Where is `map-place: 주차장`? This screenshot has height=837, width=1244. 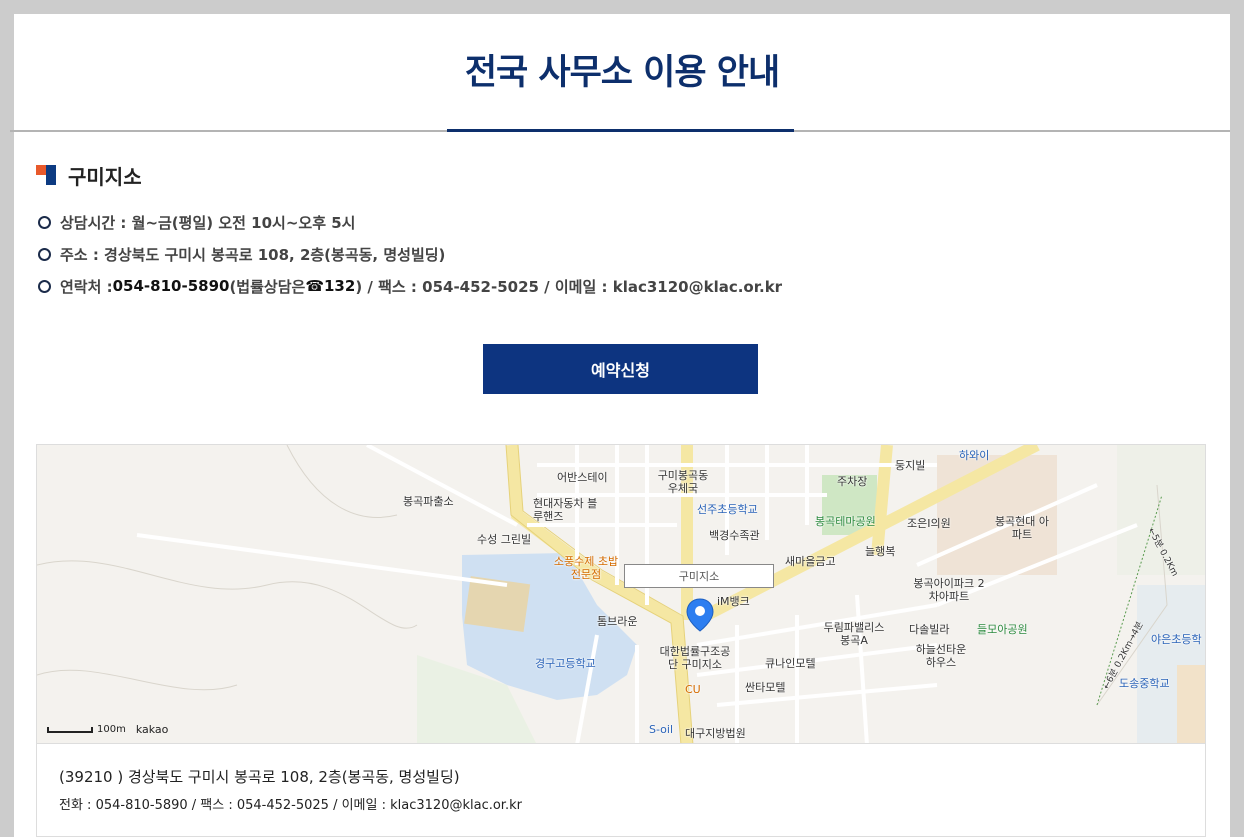 map-place: 주차장 is located at coordinates (852, 481).